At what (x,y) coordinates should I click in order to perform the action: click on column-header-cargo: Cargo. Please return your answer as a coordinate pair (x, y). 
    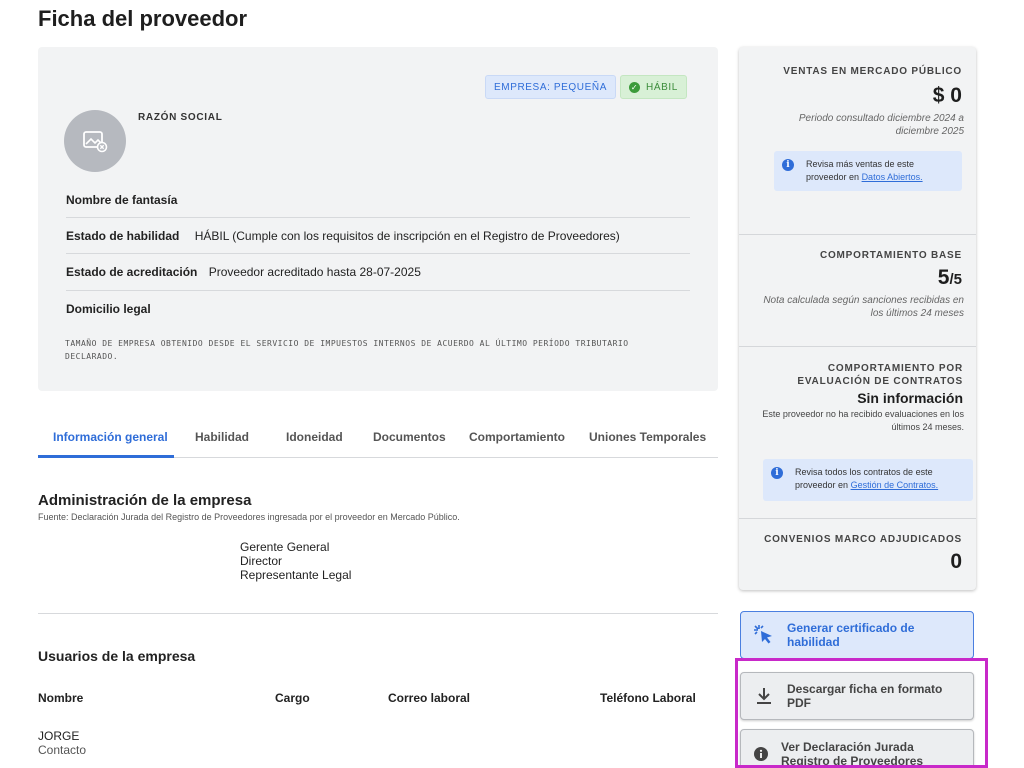
    Looking at the image, I should click on (292, 698).